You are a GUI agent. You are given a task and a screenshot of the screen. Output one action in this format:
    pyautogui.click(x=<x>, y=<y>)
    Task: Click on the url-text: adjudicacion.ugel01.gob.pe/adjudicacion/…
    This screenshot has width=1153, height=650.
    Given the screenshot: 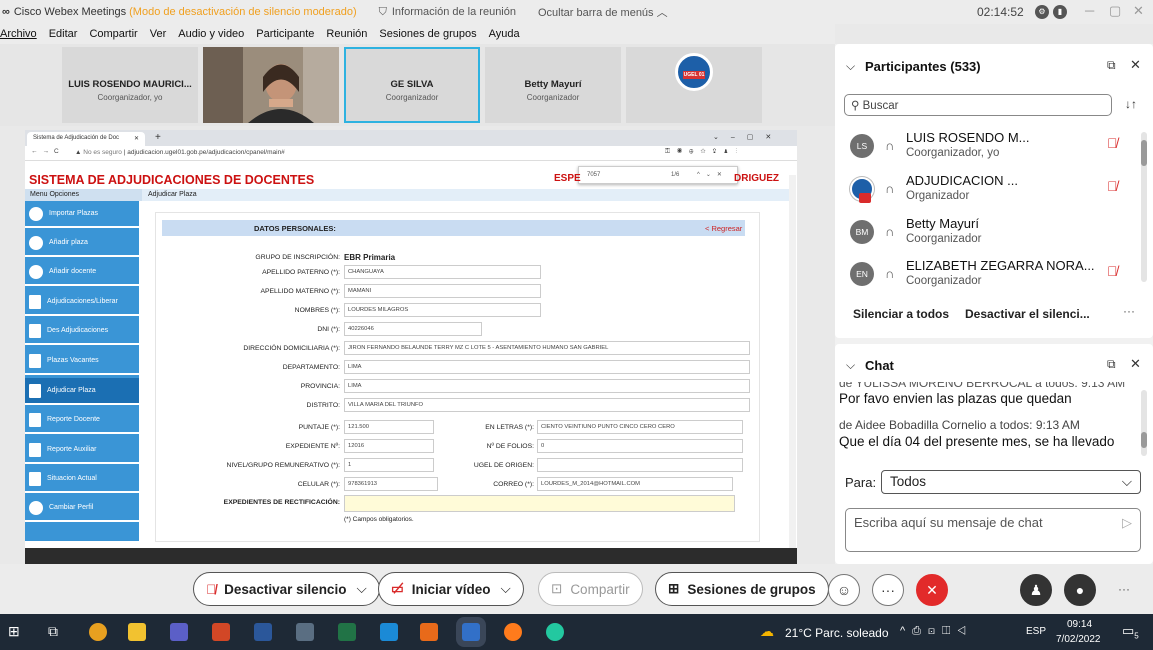 What is the action you would take?
    pyautogui.click(x=206, y=152)
    